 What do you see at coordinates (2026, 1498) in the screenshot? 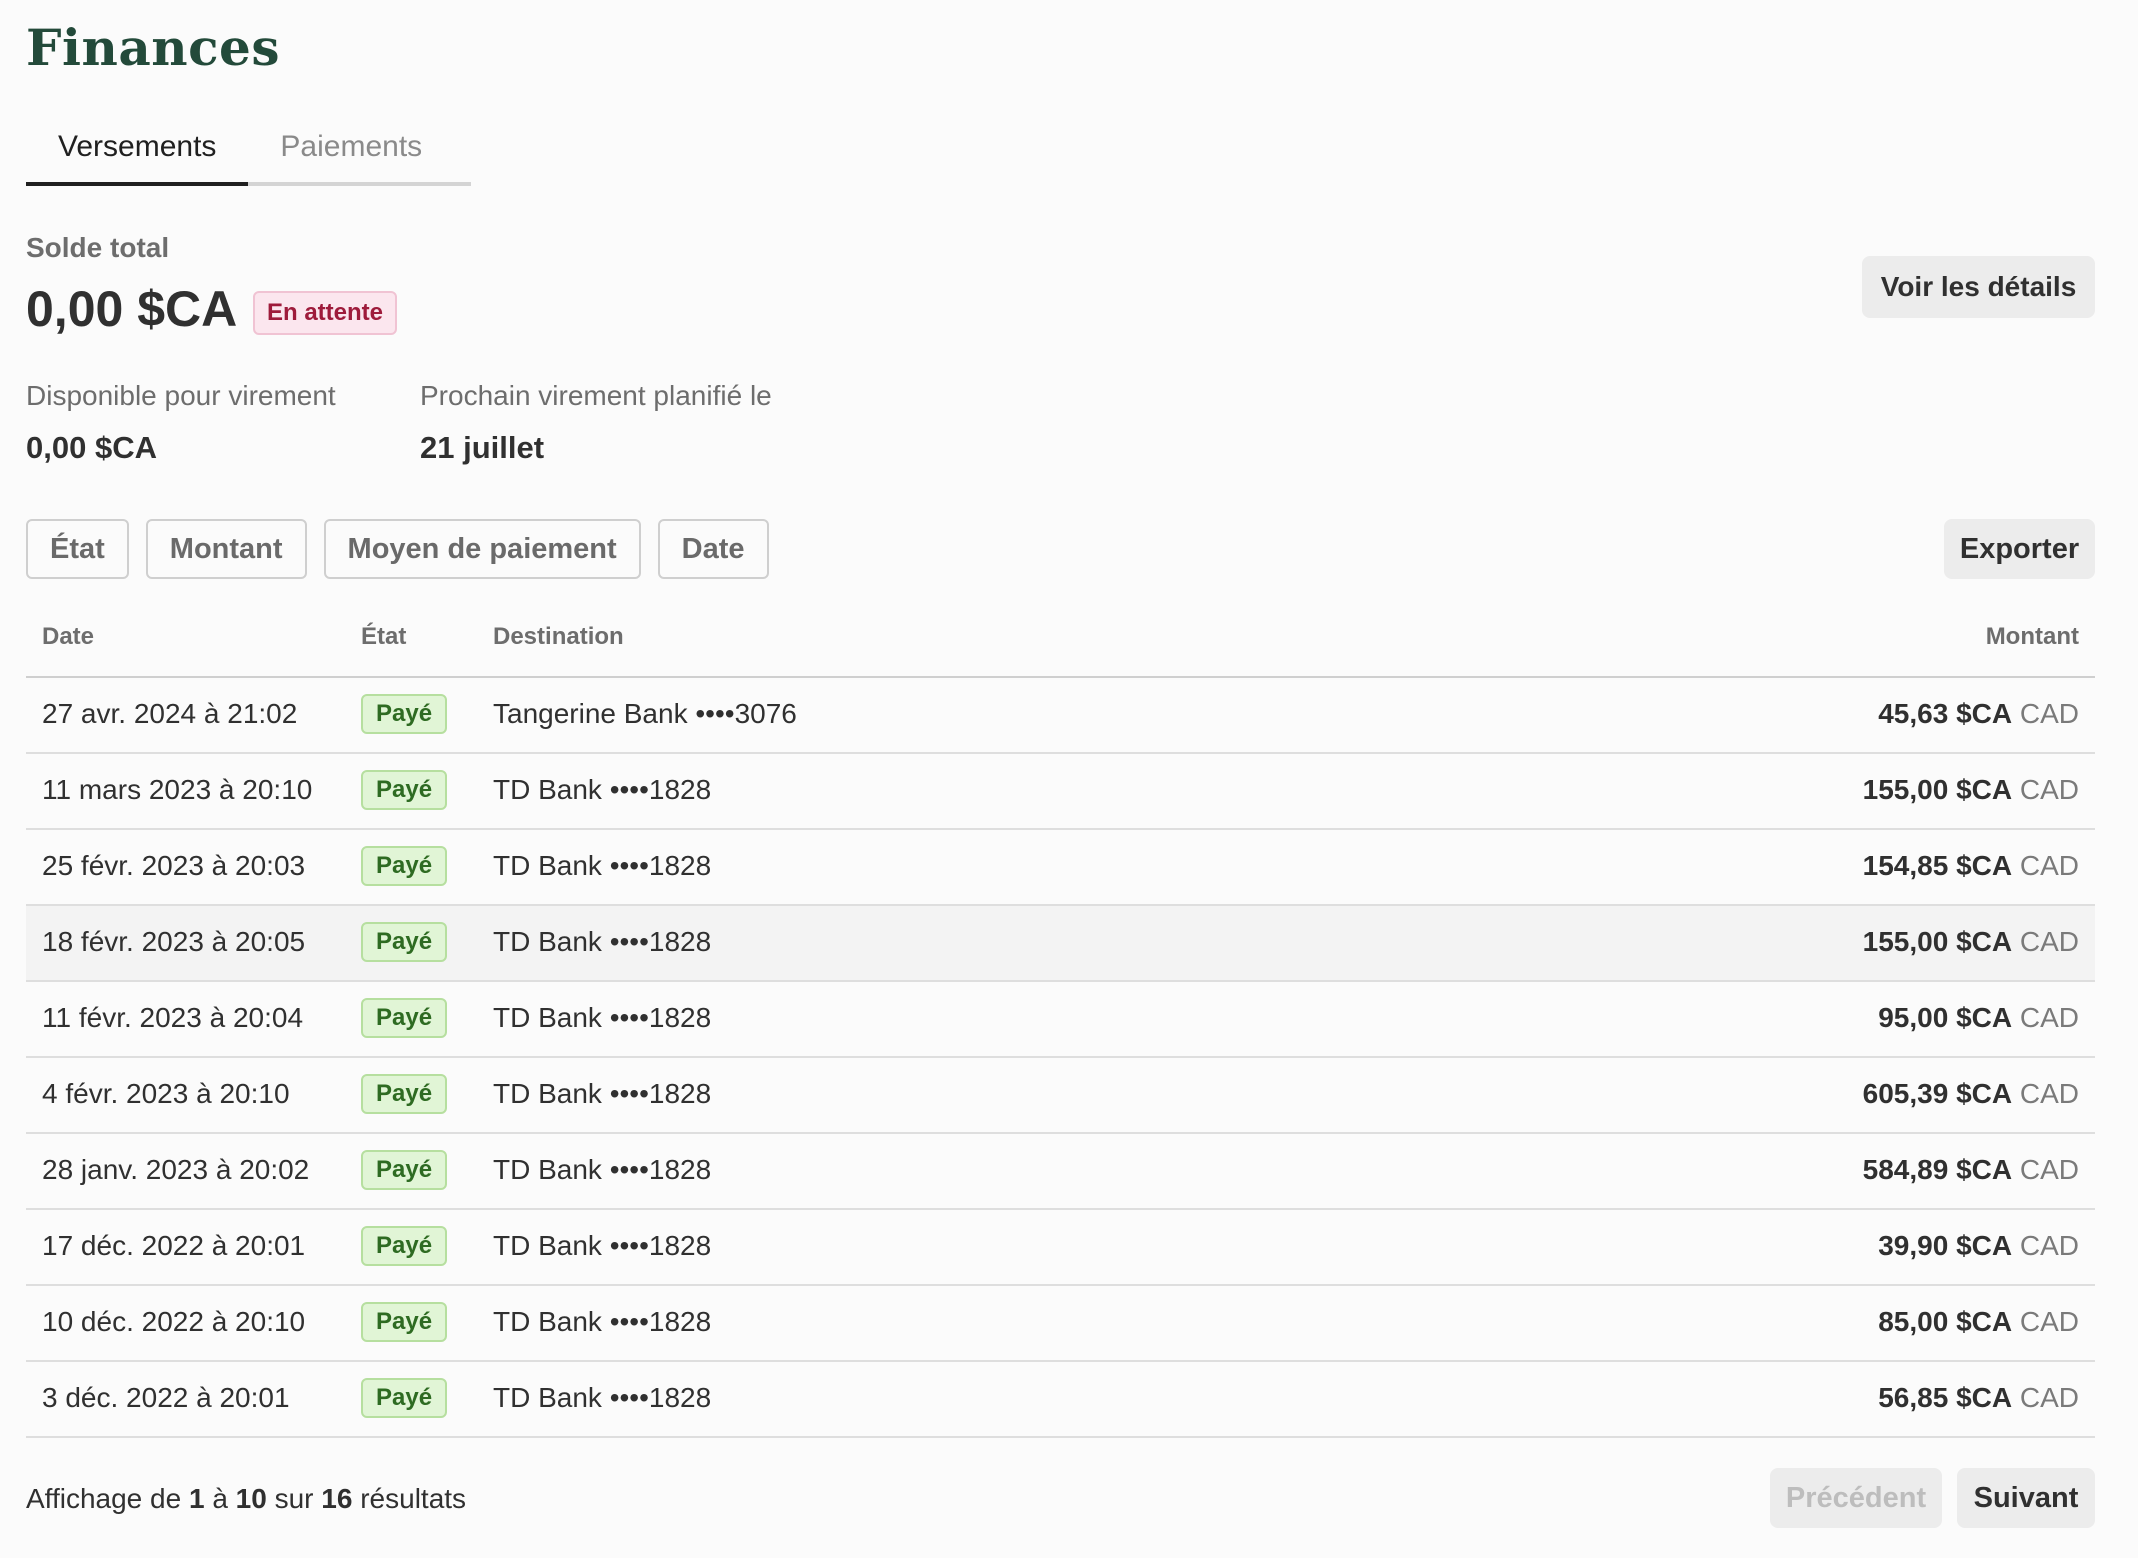
I see `next-page-button: Suivant` at bounding box center [2026, 1498].